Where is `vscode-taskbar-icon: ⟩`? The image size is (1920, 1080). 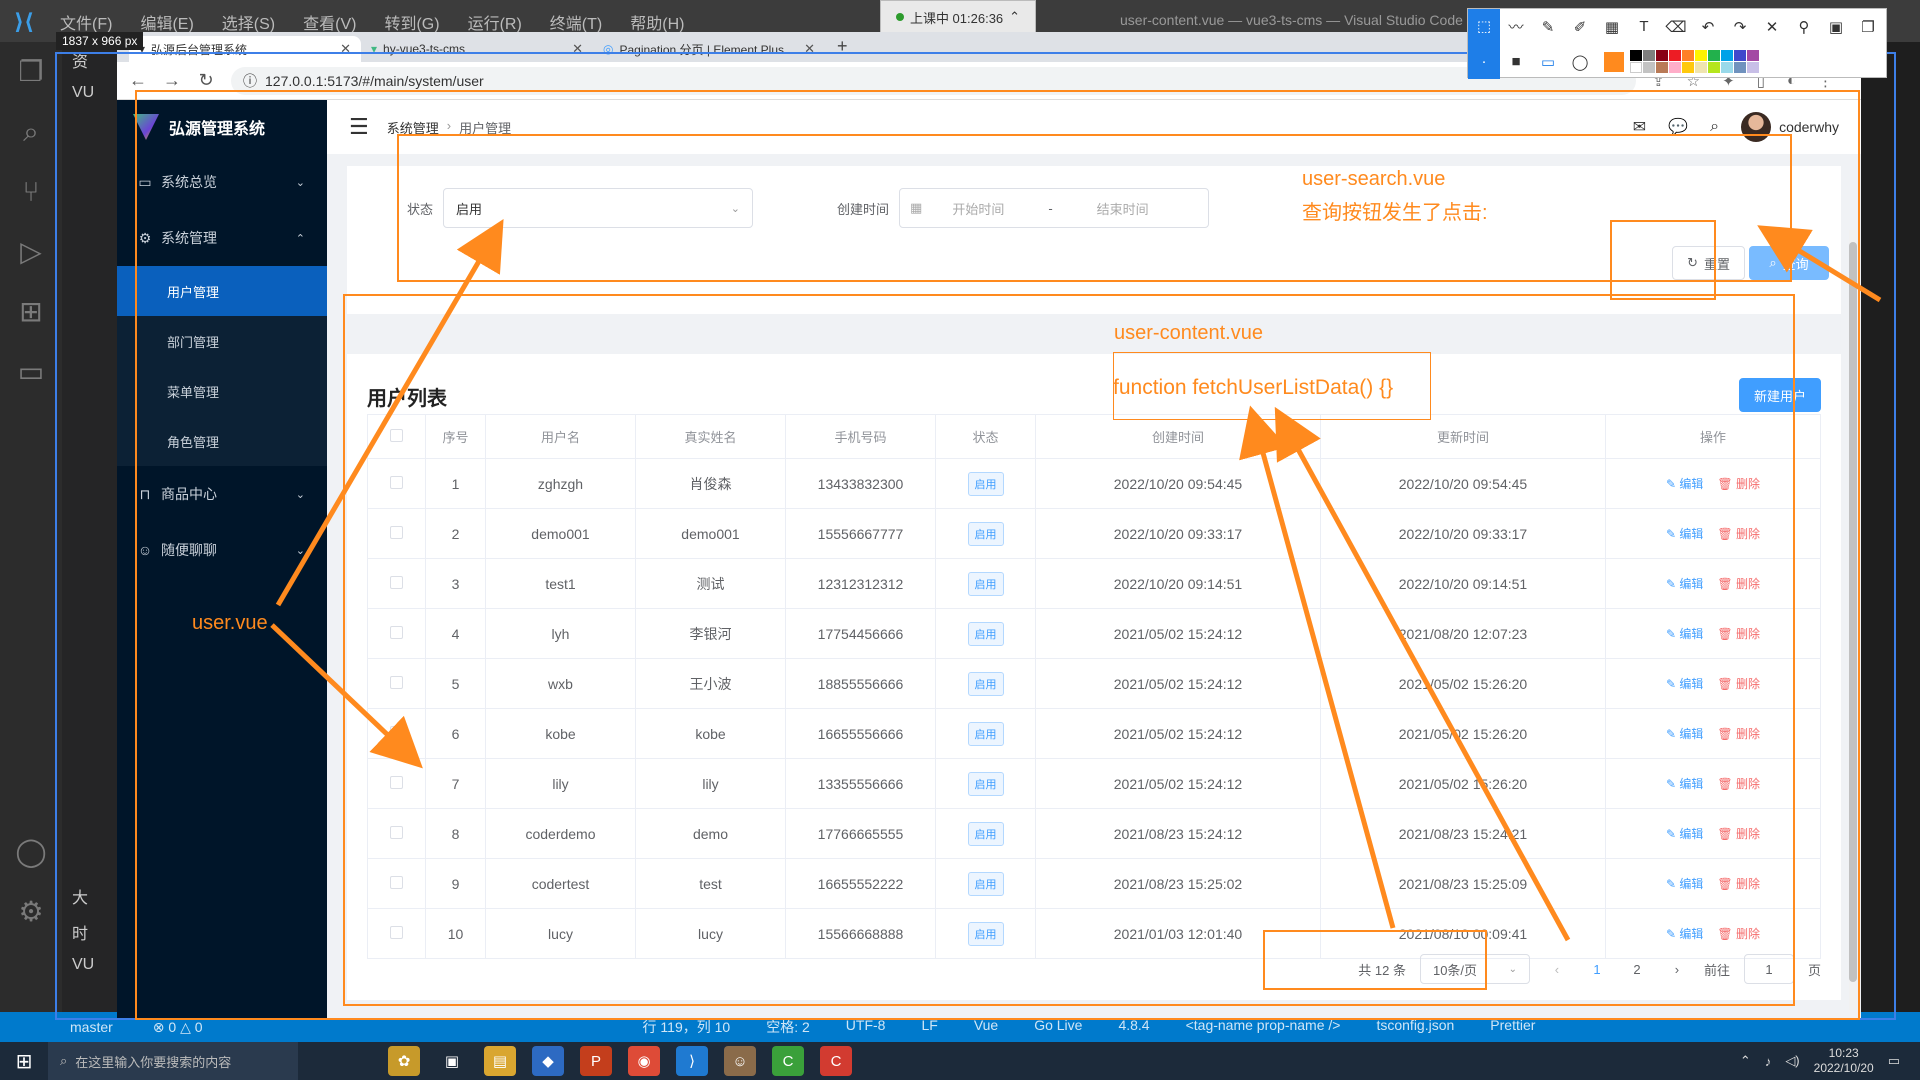 vscode-taskbar-icon: ⟩ is located at coordinates (692, 1061).